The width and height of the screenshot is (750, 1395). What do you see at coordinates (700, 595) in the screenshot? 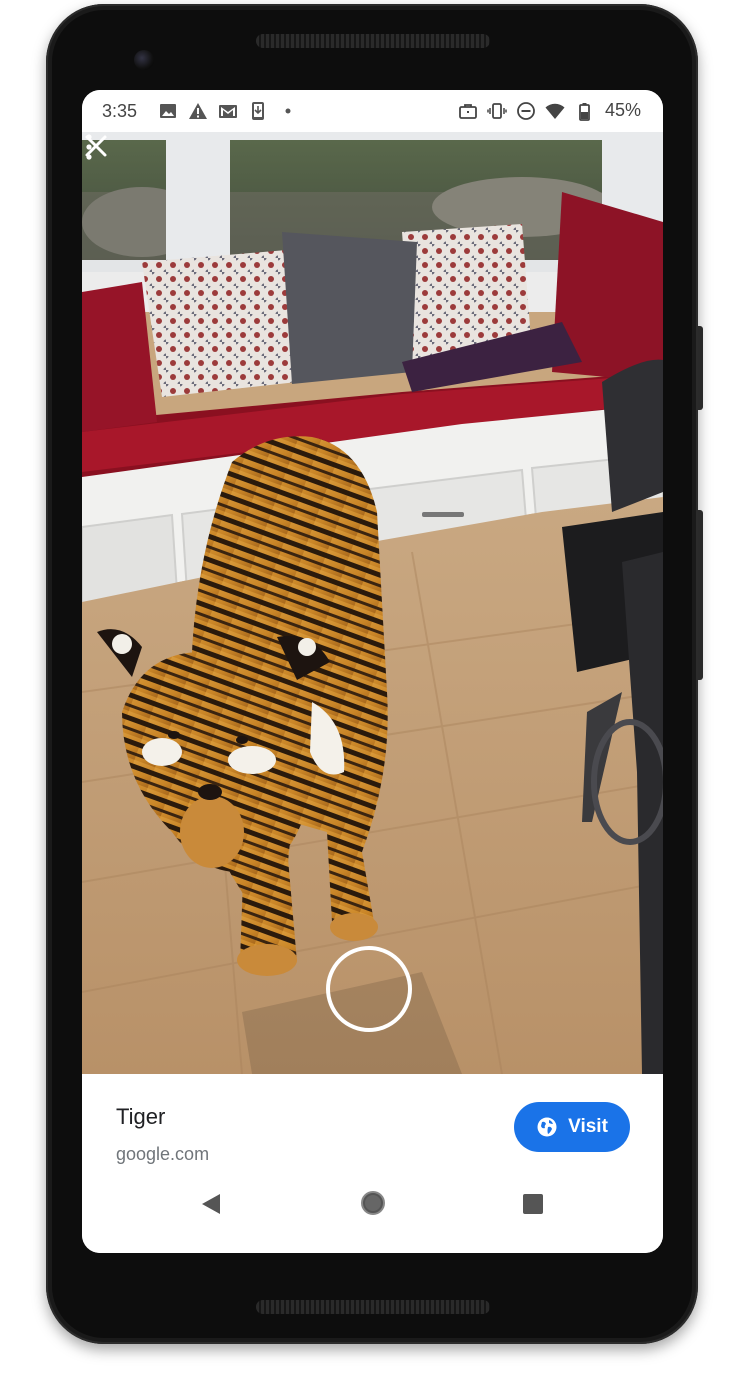
I see `volume-button` at bounding box center [700, 595].